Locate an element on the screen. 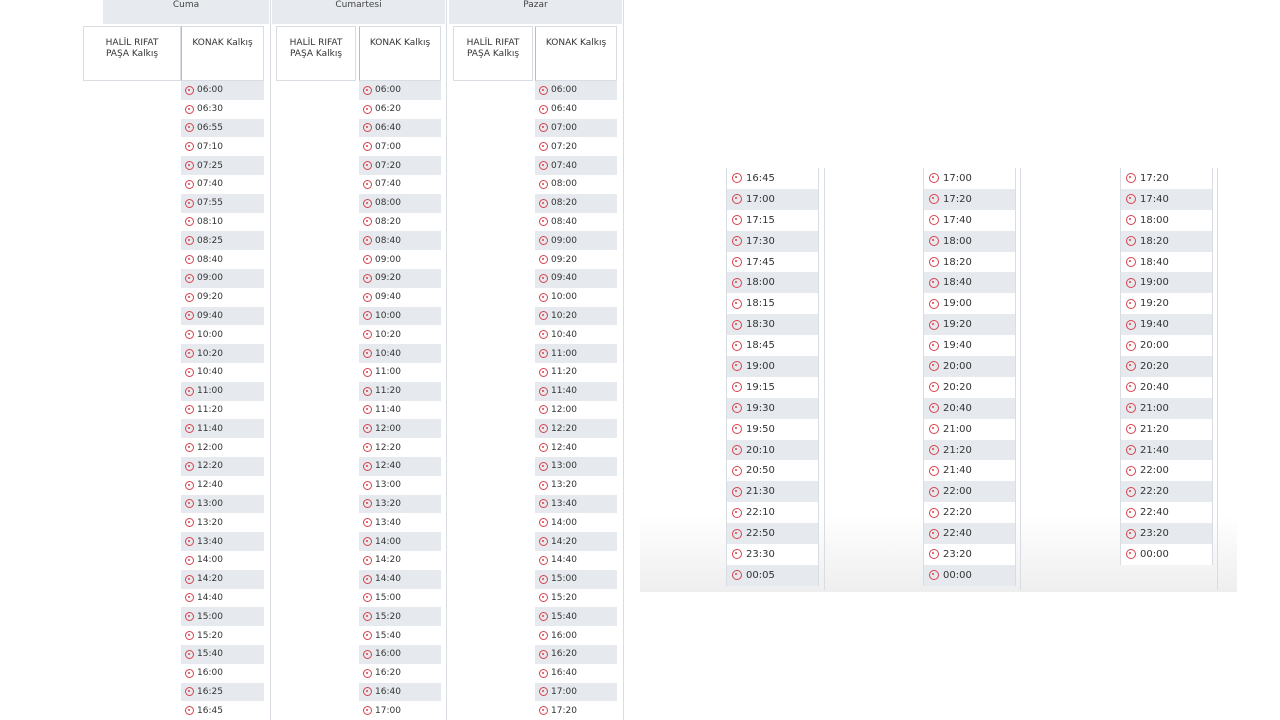  departure-time: 19:50 is located at coordinates (760, 429).